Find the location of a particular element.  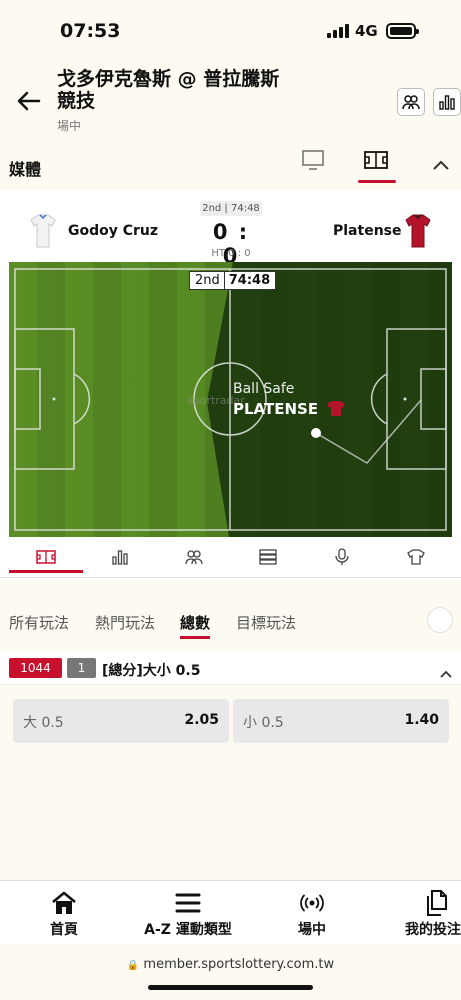

list-icon is located at coordinates (268, 557).